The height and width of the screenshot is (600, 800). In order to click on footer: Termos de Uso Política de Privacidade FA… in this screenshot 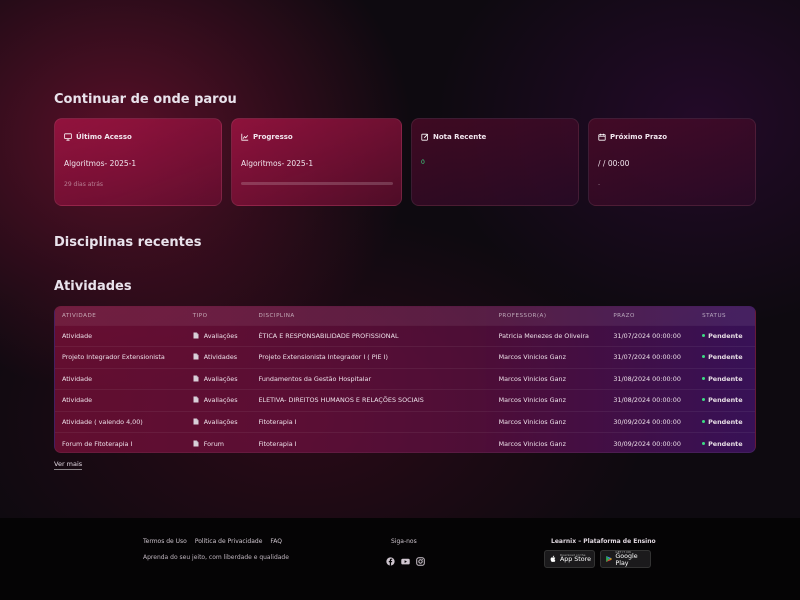, I will do `click(400, 559)`.